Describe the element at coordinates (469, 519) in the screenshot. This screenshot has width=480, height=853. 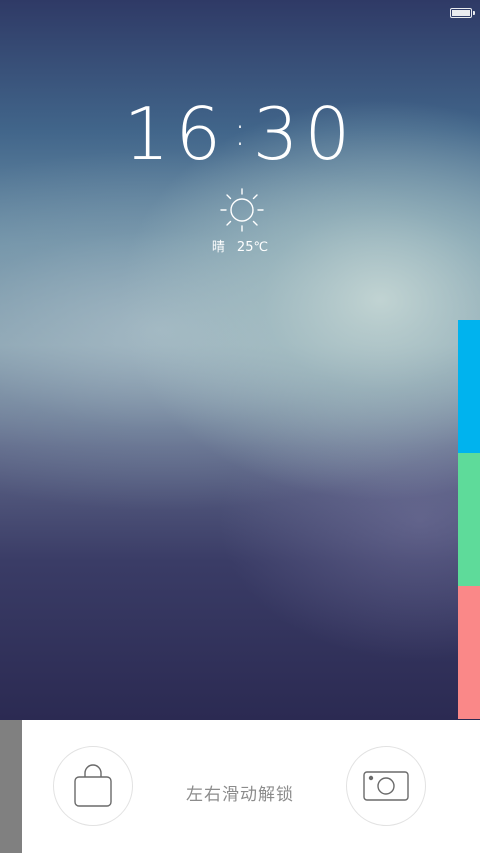
I see `side-tab-green` at that location.